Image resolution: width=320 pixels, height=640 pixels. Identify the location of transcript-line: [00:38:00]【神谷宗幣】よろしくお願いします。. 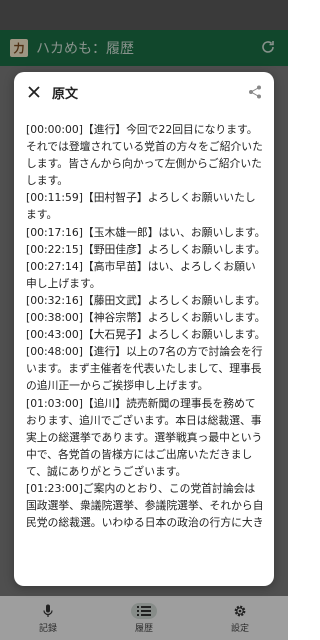
(146, 318).